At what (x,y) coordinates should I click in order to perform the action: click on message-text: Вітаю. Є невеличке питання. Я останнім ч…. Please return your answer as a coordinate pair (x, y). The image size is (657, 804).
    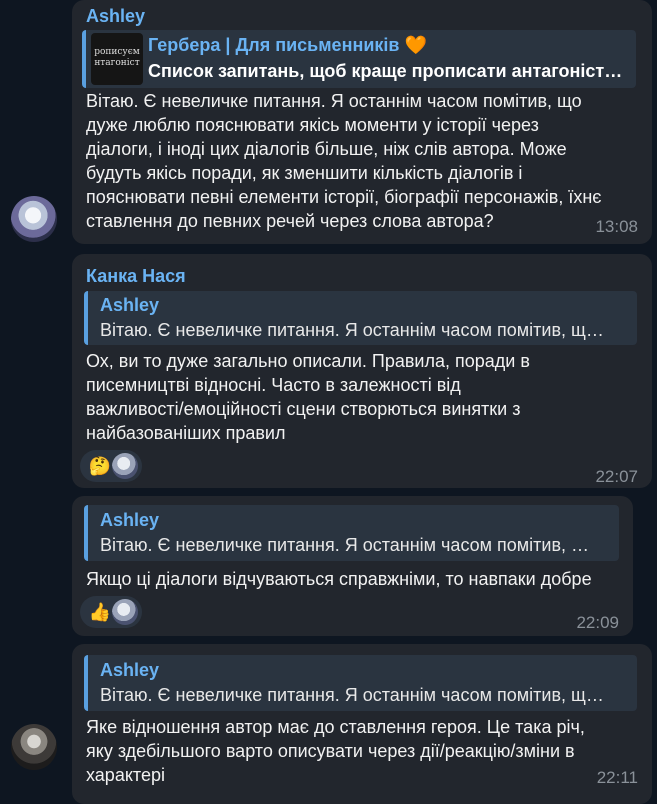
    Looking at the image, I should click on (344, 161).